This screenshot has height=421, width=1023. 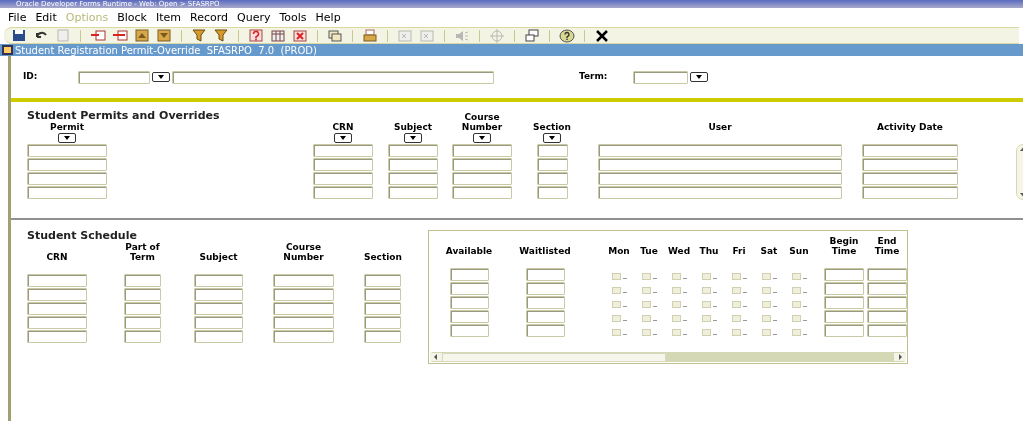 What do you see at coordinates (132, 17) in the screenshot?
I see `menu-item: Block` at bounding box center [132, 17].